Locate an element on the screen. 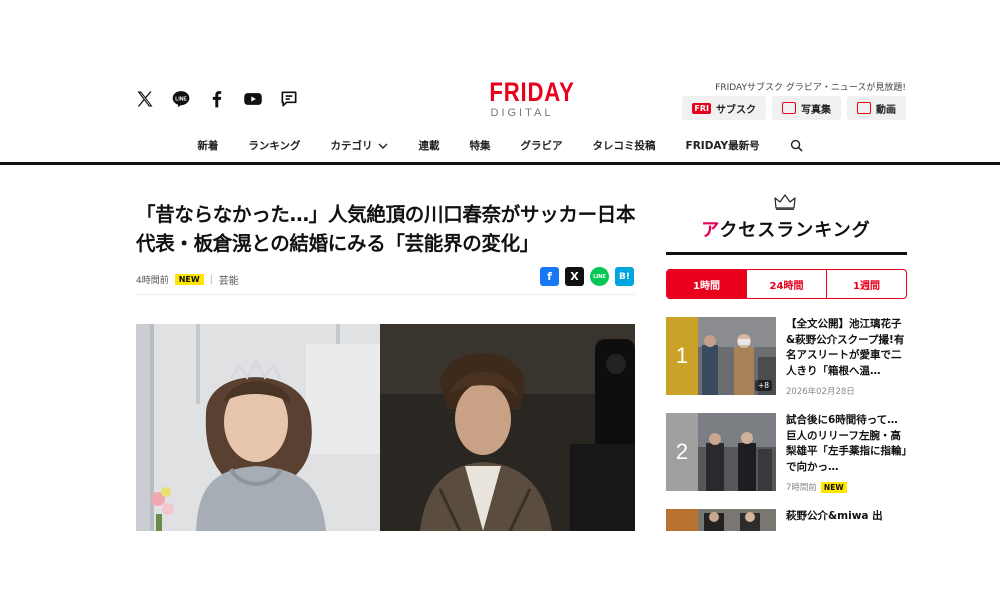 This screenshot has height=600, width=1000. photo-woman-illustration is located at coordinates (258, 427).